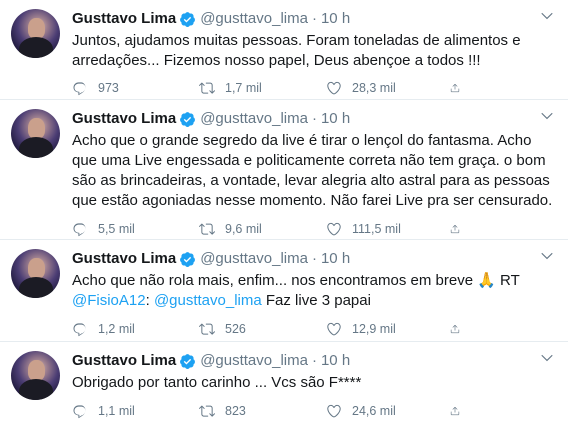 The width and height of the screenshot is (568, 433). I want to click on like-count: 111,5 mil, so click(376, 229).